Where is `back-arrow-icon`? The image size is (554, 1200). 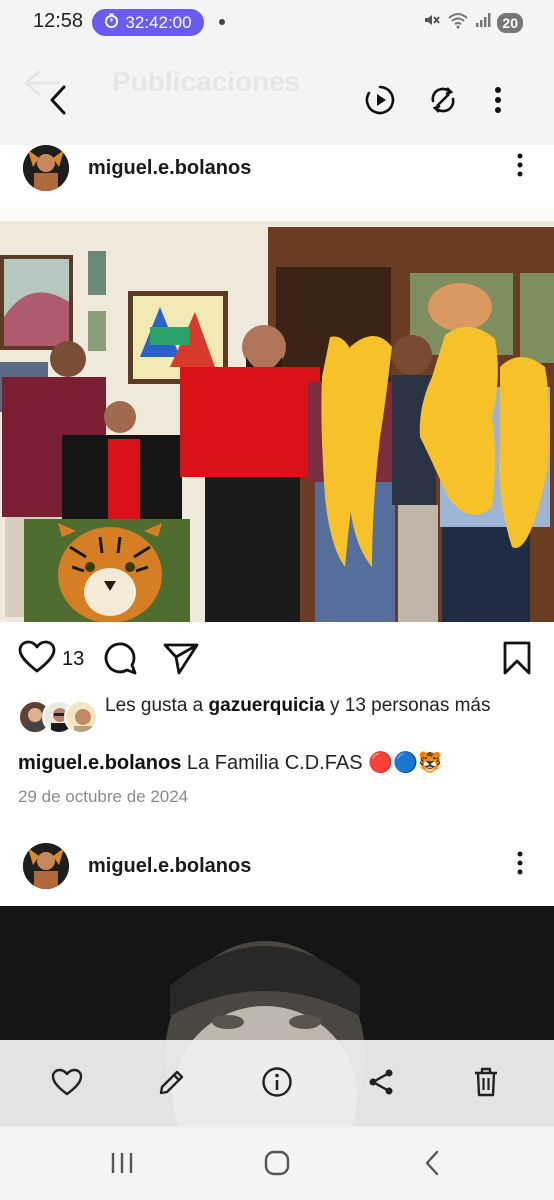
back-arrow-icon is located at coordinates (58, 102).